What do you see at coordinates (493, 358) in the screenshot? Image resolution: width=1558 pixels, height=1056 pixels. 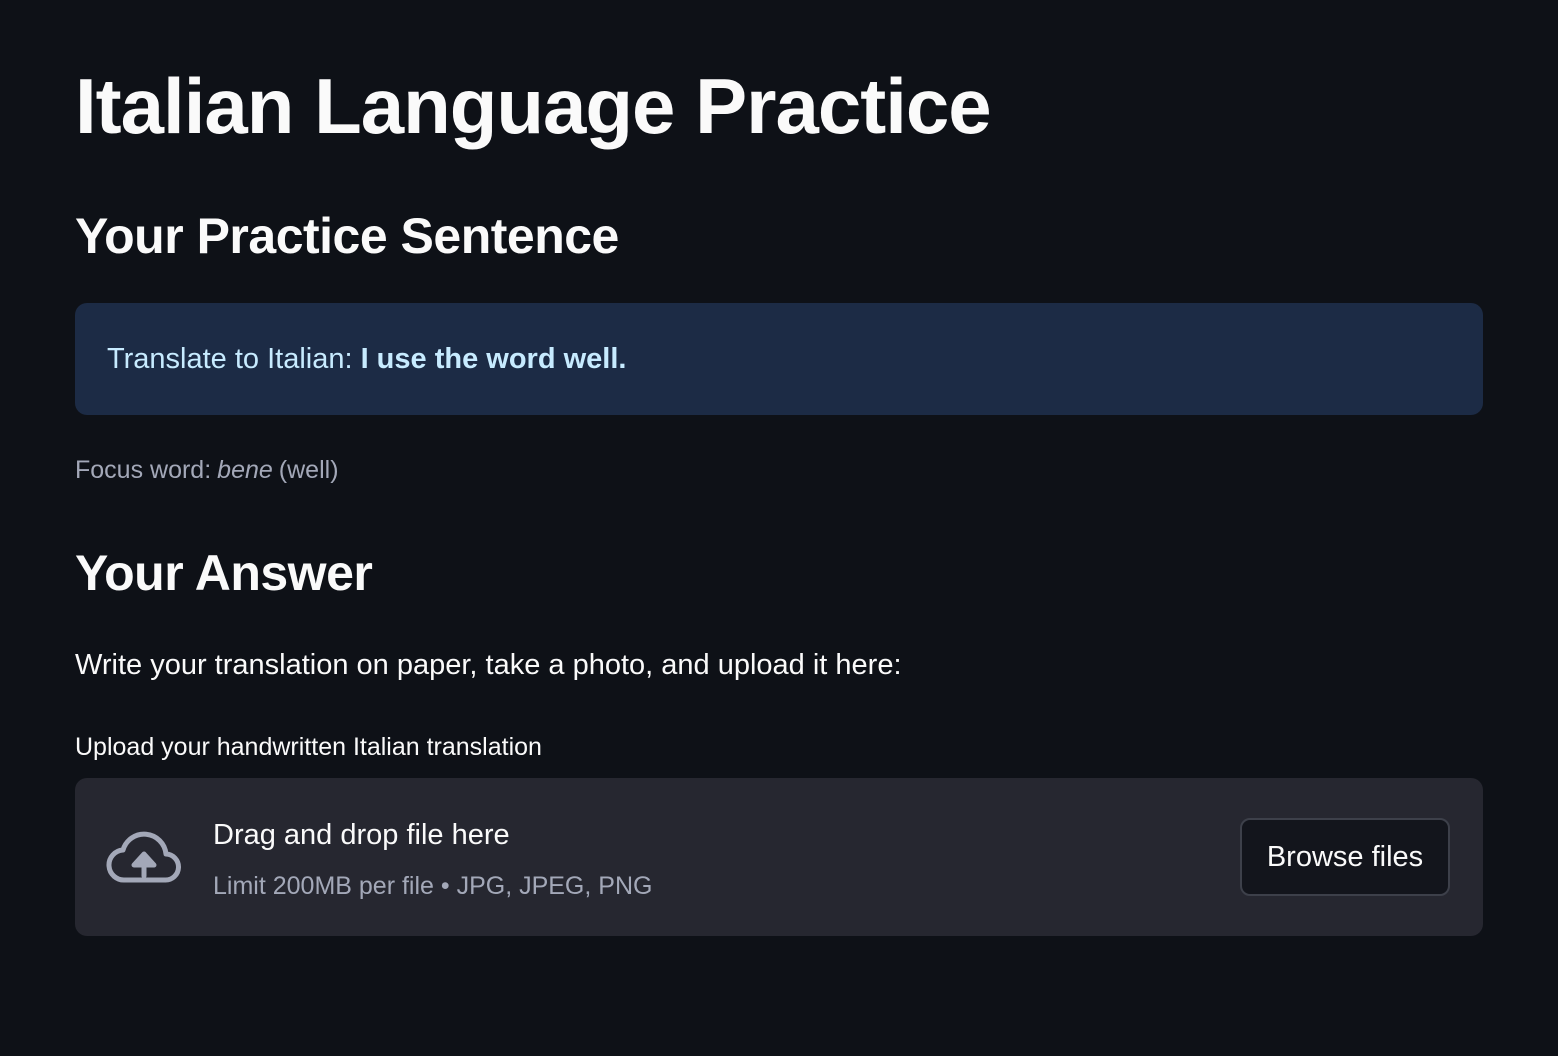 I see `prompt-sentence: I use the word well.` at bounding box center [493, 358].